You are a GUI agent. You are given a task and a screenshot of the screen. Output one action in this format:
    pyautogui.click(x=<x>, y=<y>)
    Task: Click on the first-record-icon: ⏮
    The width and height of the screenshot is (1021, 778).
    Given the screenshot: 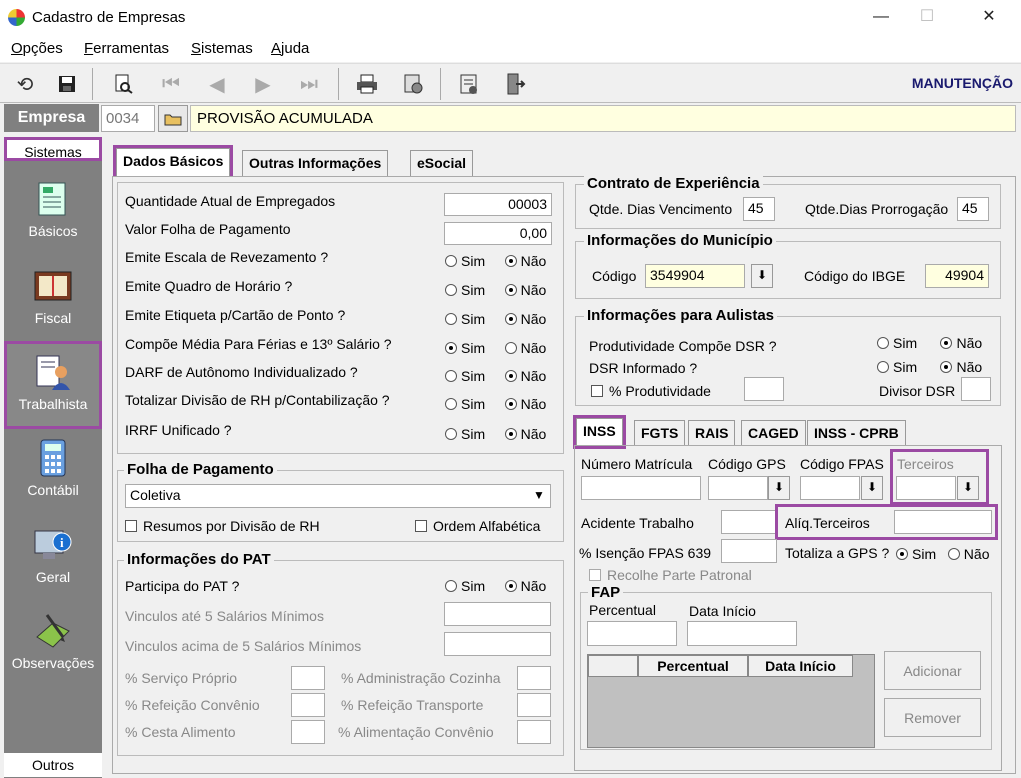 What is the action you would take?
    pyautogui.click(x=171, y=84)
    